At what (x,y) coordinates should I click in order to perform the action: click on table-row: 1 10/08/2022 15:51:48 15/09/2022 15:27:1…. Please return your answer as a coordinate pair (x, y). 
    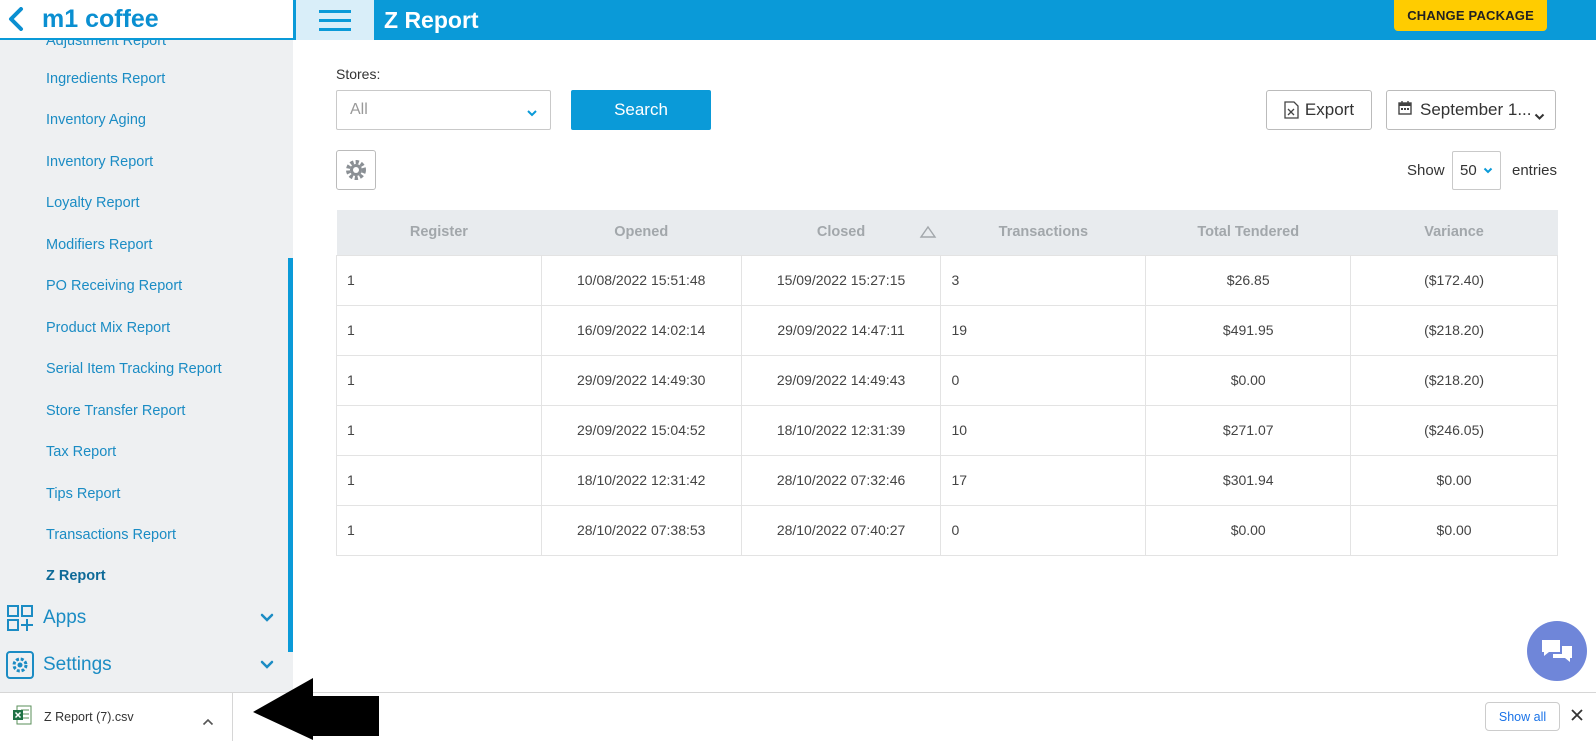
    Looking at the image, I should click on (947, 280).